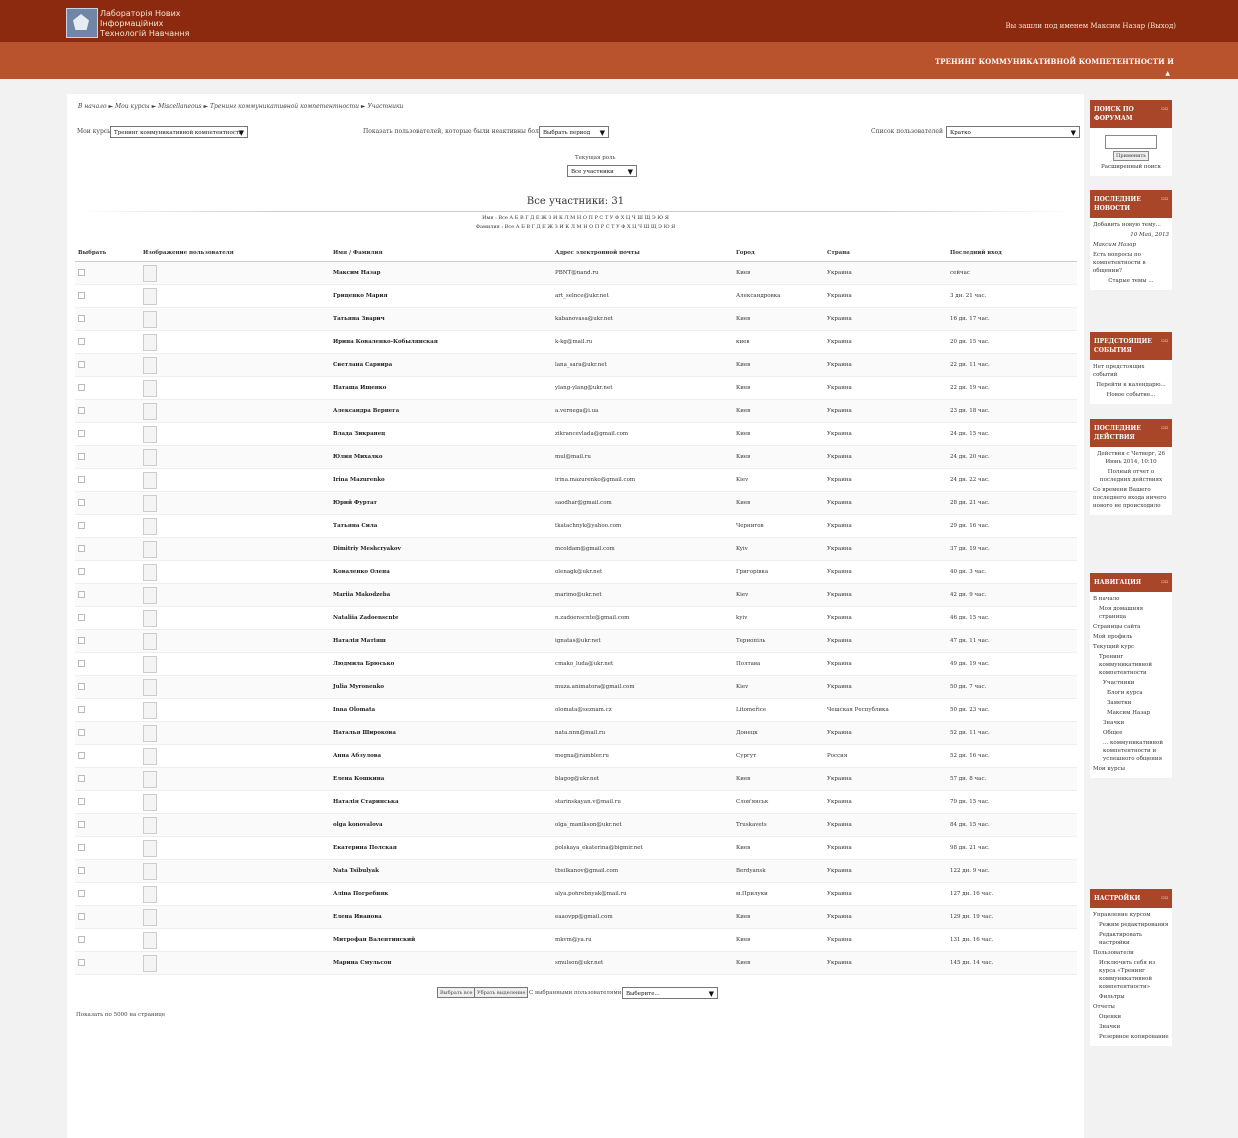 This screenshot has width=1238, height=1138. What do you see at coordinates (1131, 713) in the screenshot?
I see `nav-item: Максим Назар` at bounding box center [1131, 713].